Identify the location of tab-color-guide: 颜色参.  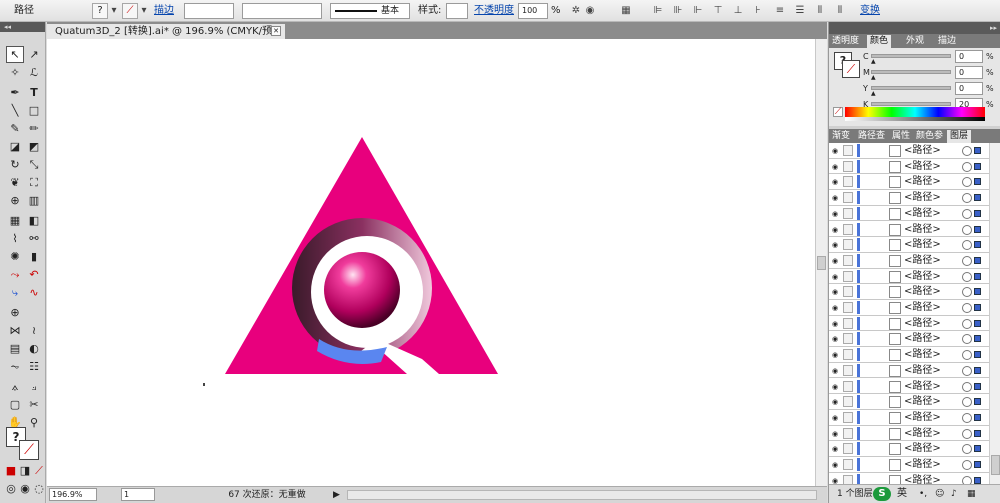
(929, 136).